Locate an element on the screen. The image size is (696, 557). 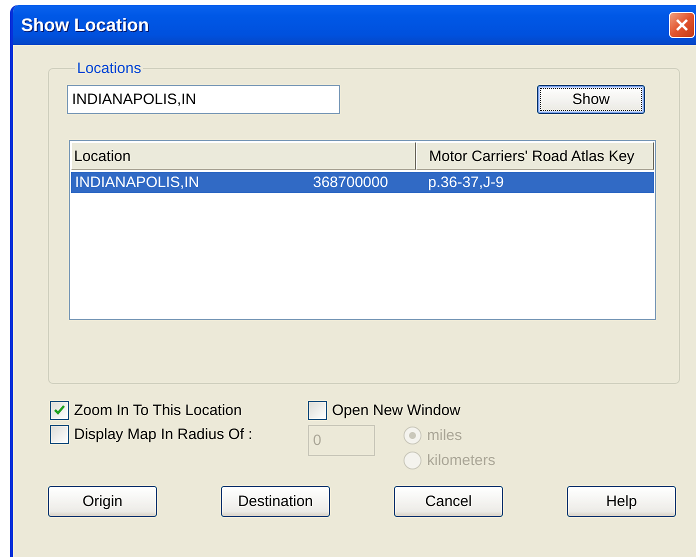
column-header: Location is located at coordinates (243, 156).